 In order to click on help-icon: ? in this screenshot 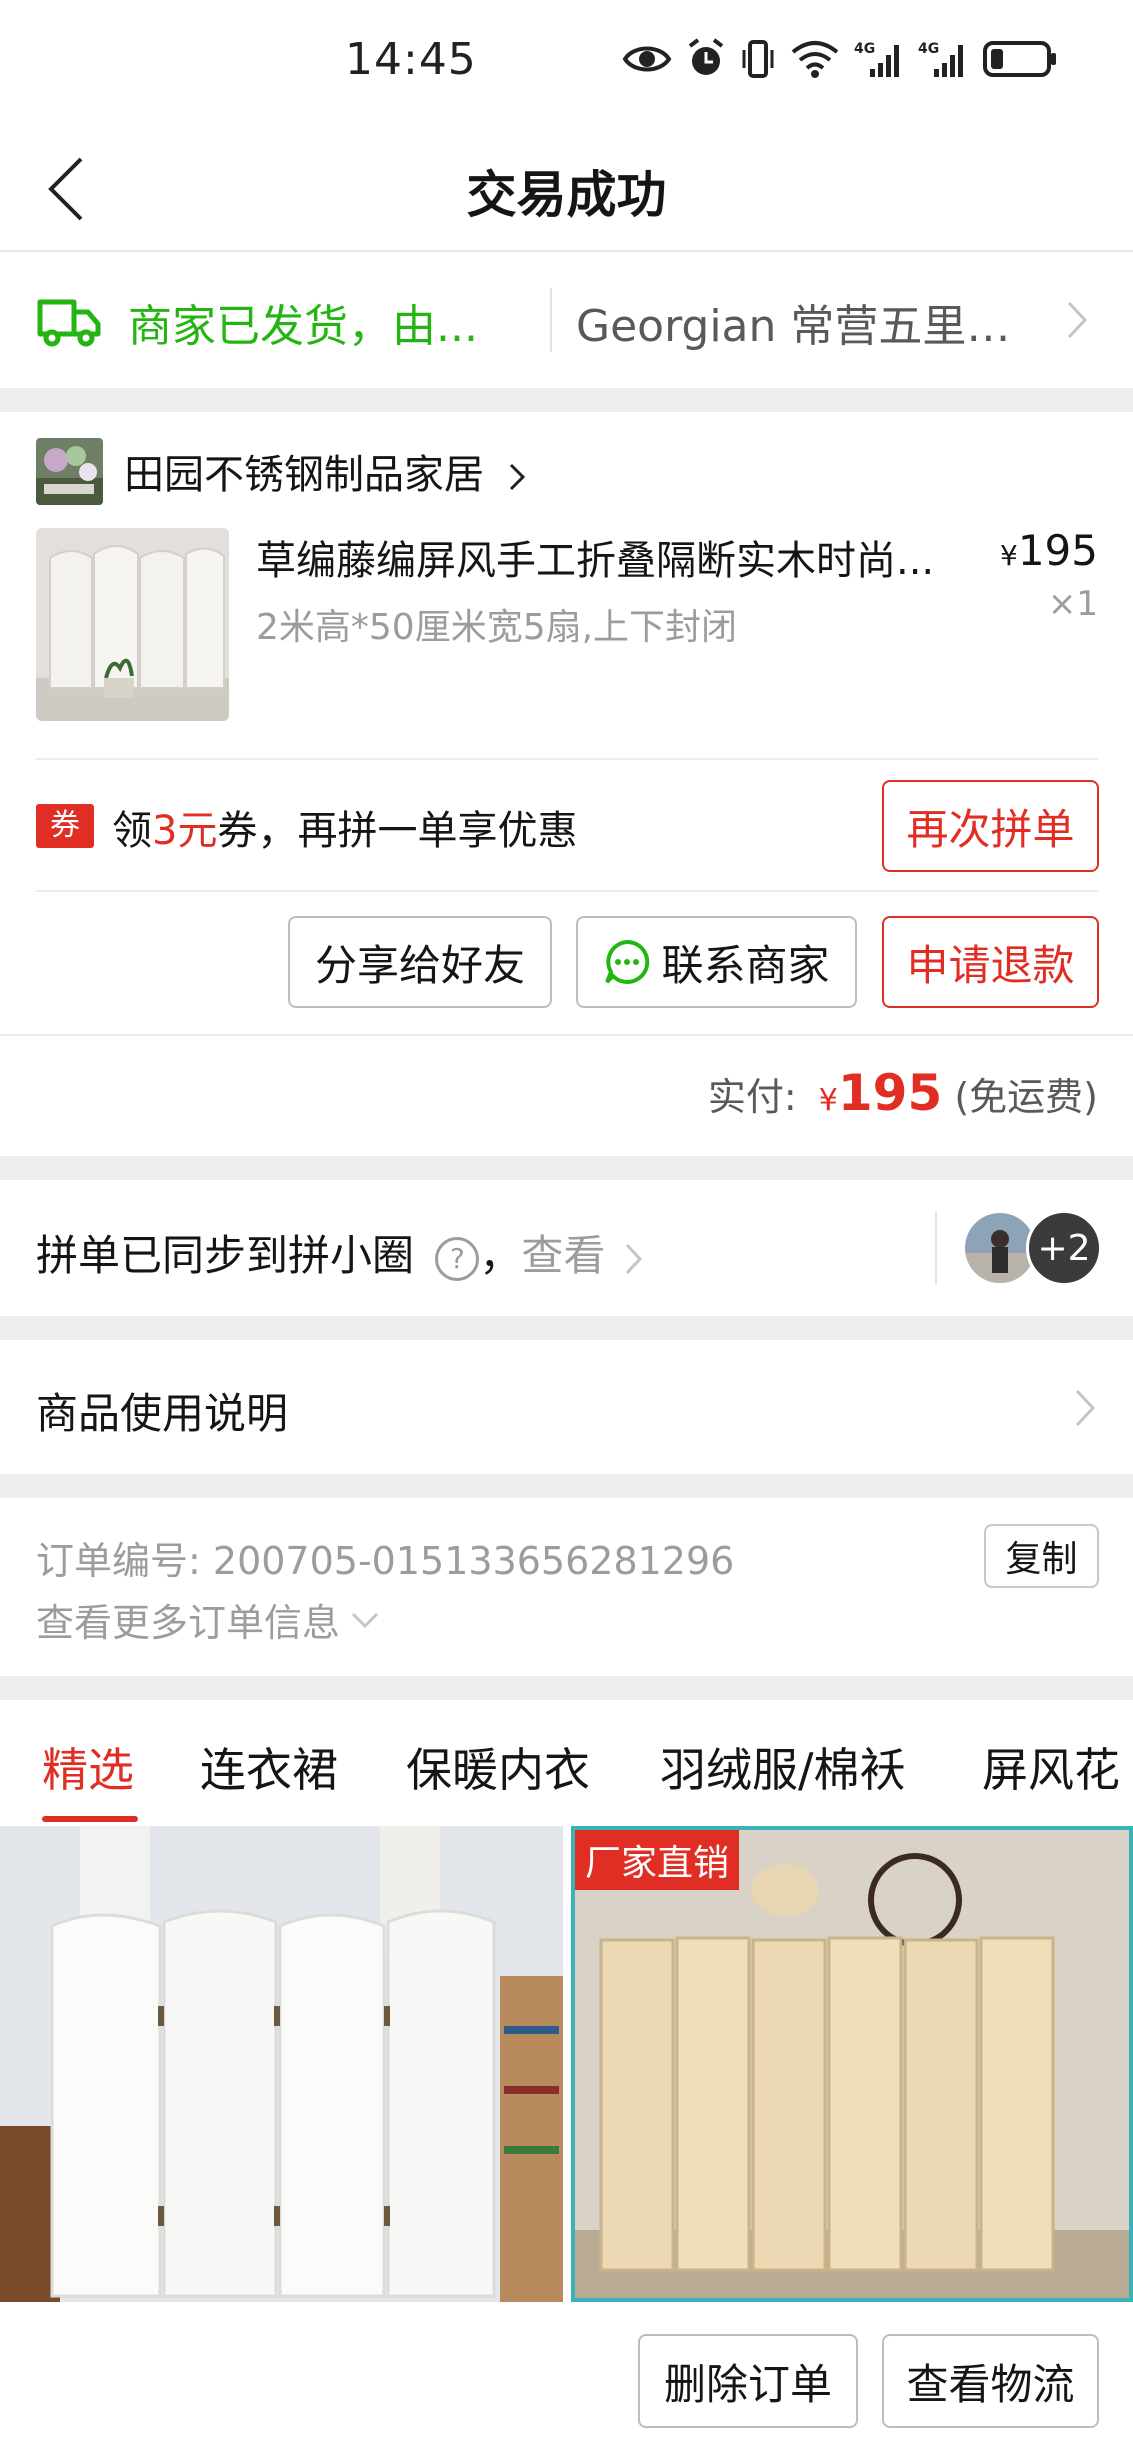, I will do `click(457, 1258)`.